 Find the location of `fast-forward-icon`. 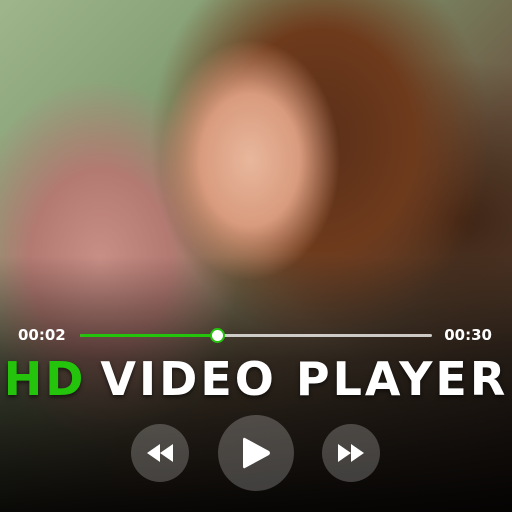

fast-forward-icon is located at coordinates (351, 453).